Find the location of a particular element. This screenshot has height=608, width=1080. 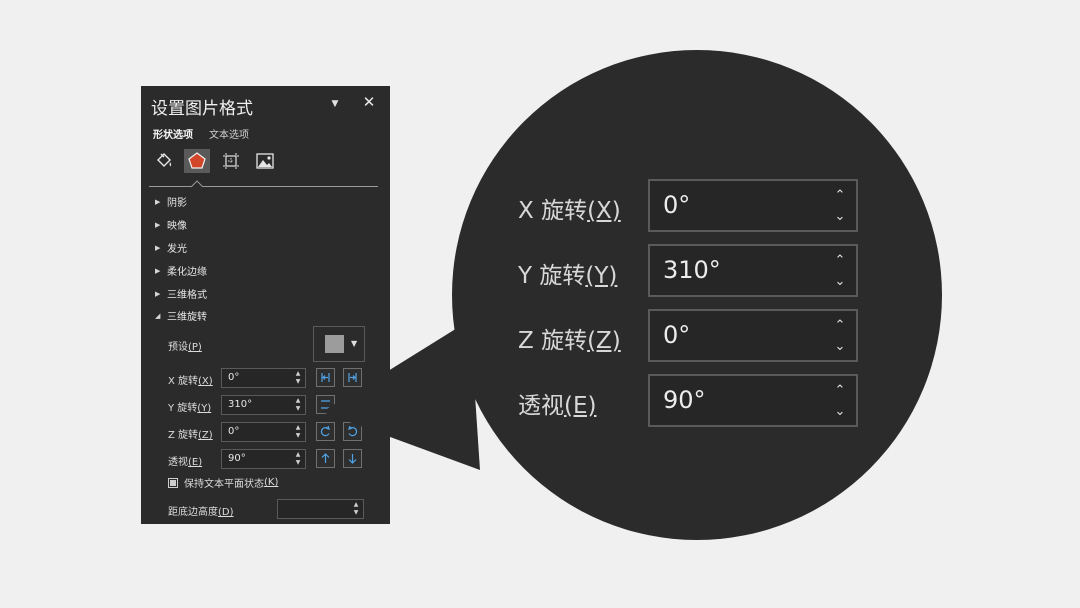

zoom-perspective-input: 90° ⌃ ⌄ is located at coordinates (753, 400).